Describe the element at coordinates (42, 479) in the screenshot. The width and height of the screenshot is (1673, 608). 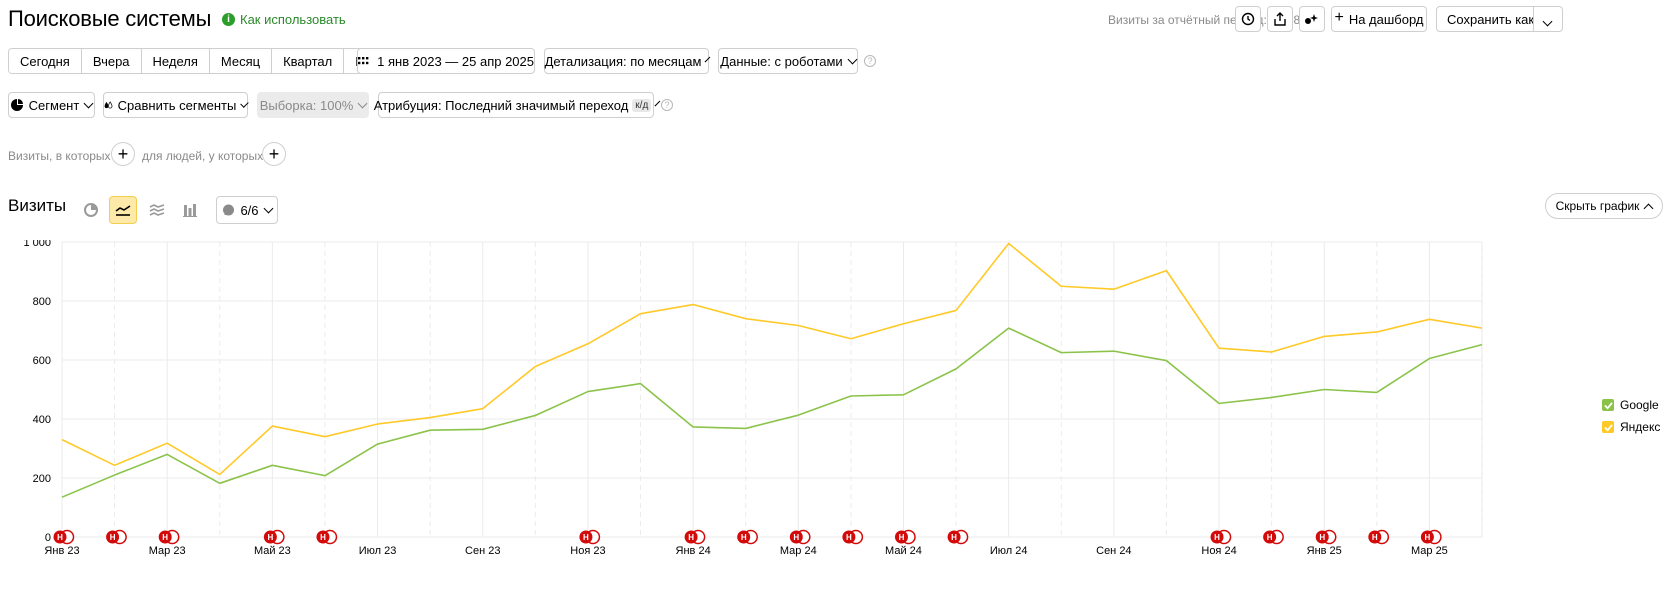
I see `y-tick-label: 200` at that location.